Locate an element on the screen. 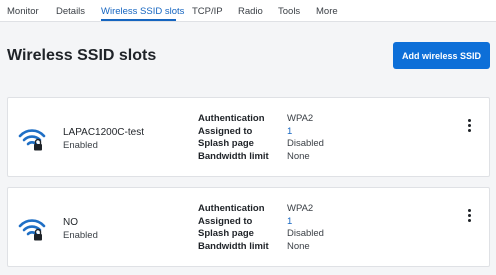  tab-tcp-ip: TCP/IP is located at coordinates (207, 11).